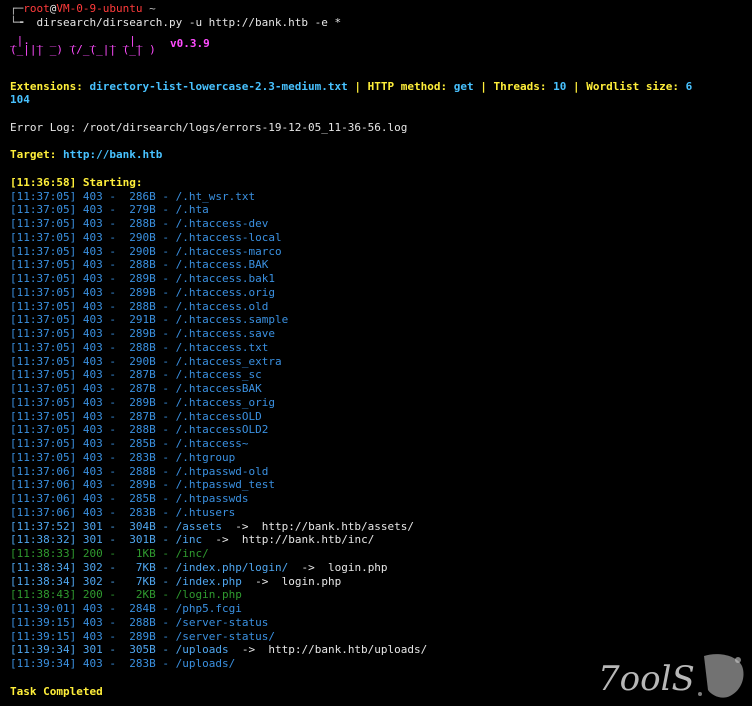  Describe the element at coordinates (381, 472) in the screenshot. I see `result-row: [11:37:06] 403 - 288B - /.htpasswd-old` at that location.